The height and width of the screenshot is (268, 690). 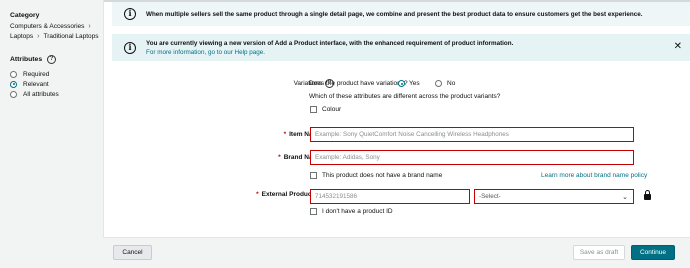 What do you see at coordinates (625, 197) in the screenshot?
I see `chevron-down-icon: ⌄` at bounding box center [625, 197].